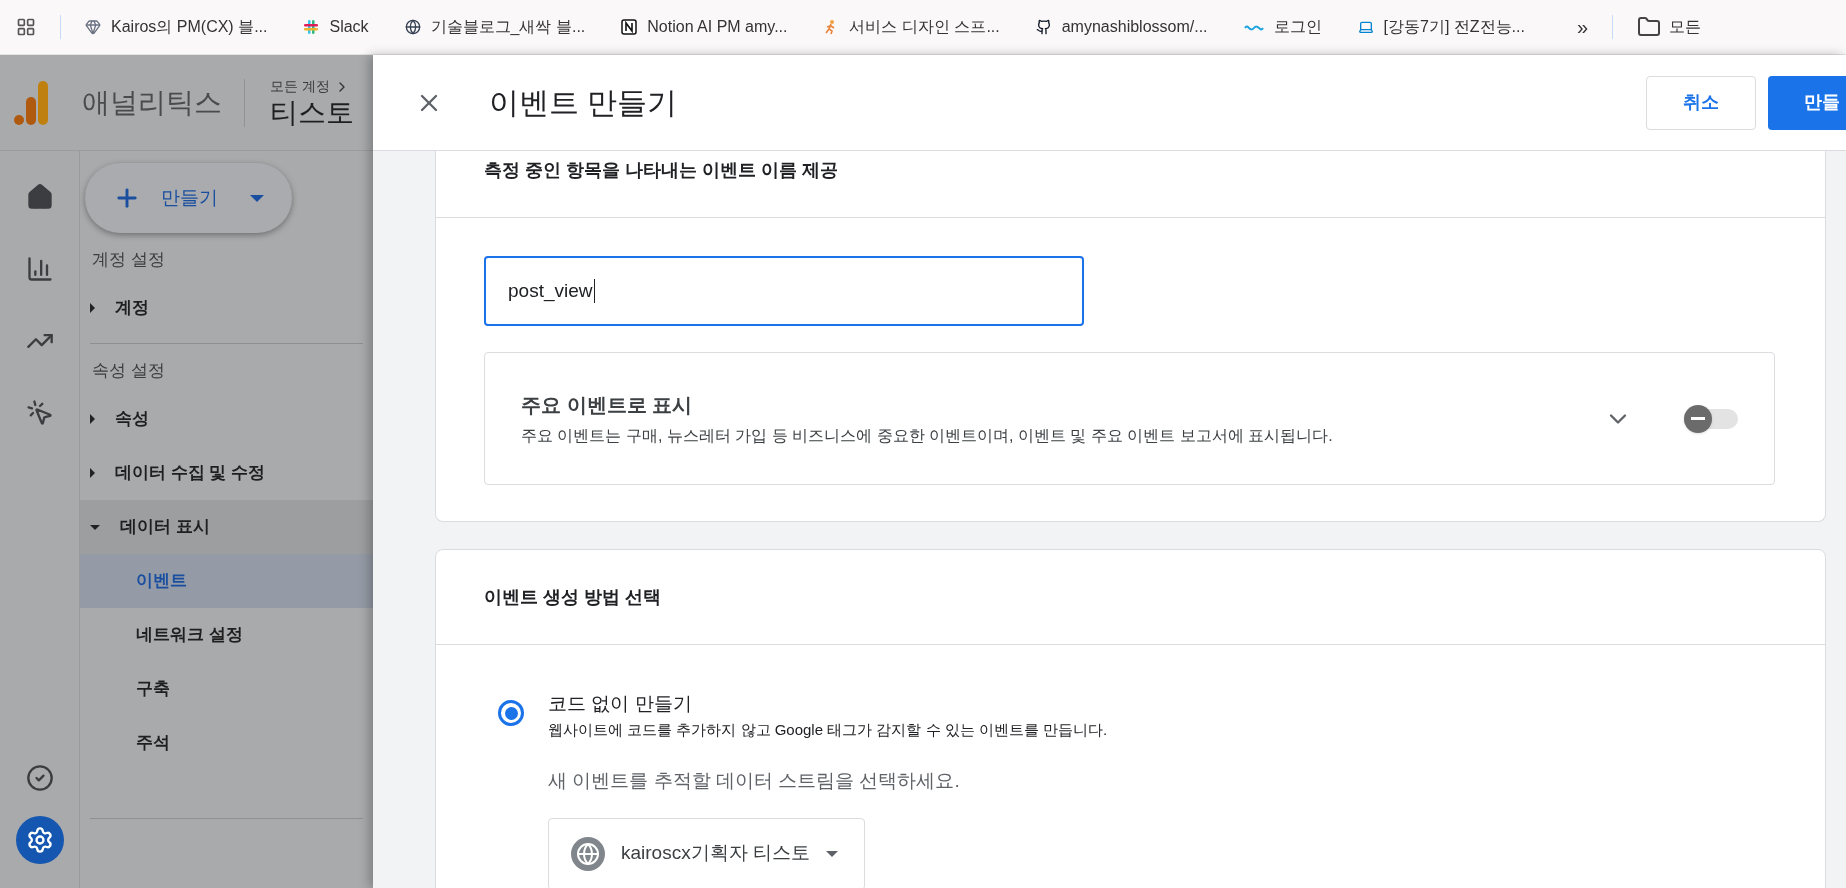 This screenshot has width=1846, height=888. What do you see at coordinates (95, 527) in the screenshot?
I see `caret-down-icon` at bounding box center [95, 527].